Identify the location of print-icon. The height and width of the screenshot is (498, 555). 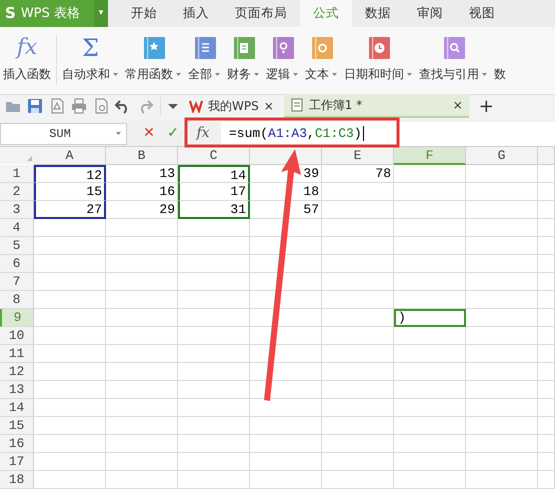
(79, 106).